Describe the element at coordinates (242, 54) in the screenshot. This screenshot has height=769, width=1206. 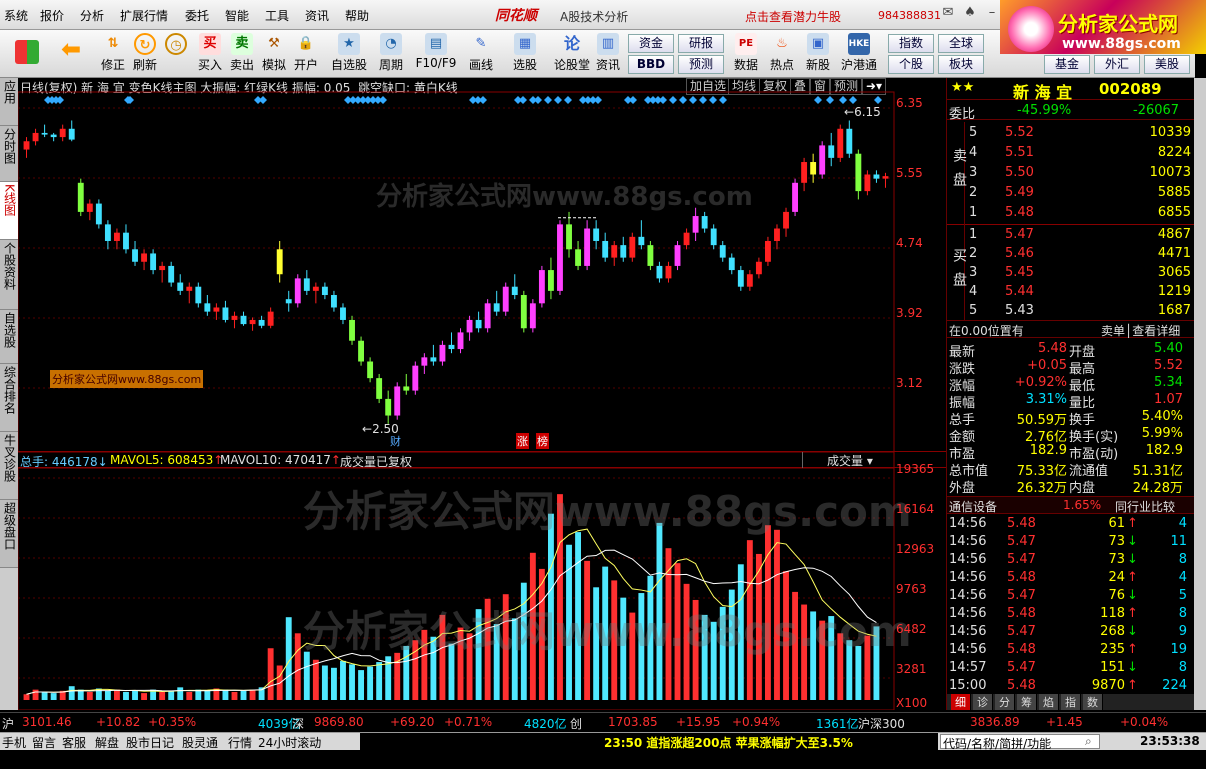
I see `sell-button: 卖卖出` at that location.